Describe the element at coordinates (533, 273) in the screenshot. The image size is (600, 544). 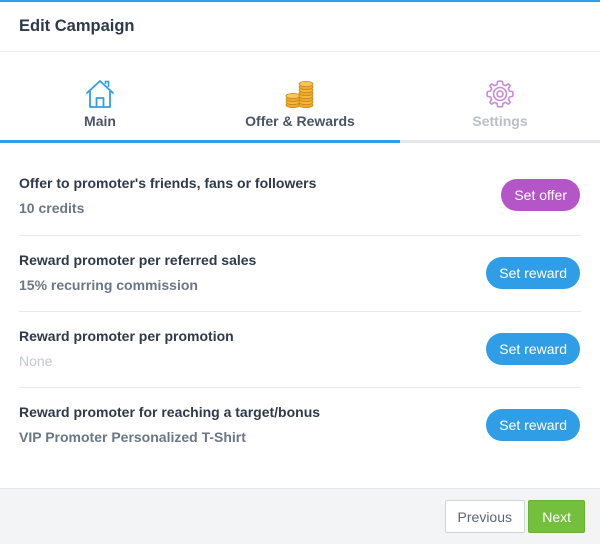
I see `set-reward-sales-button: Set reward` at that location.